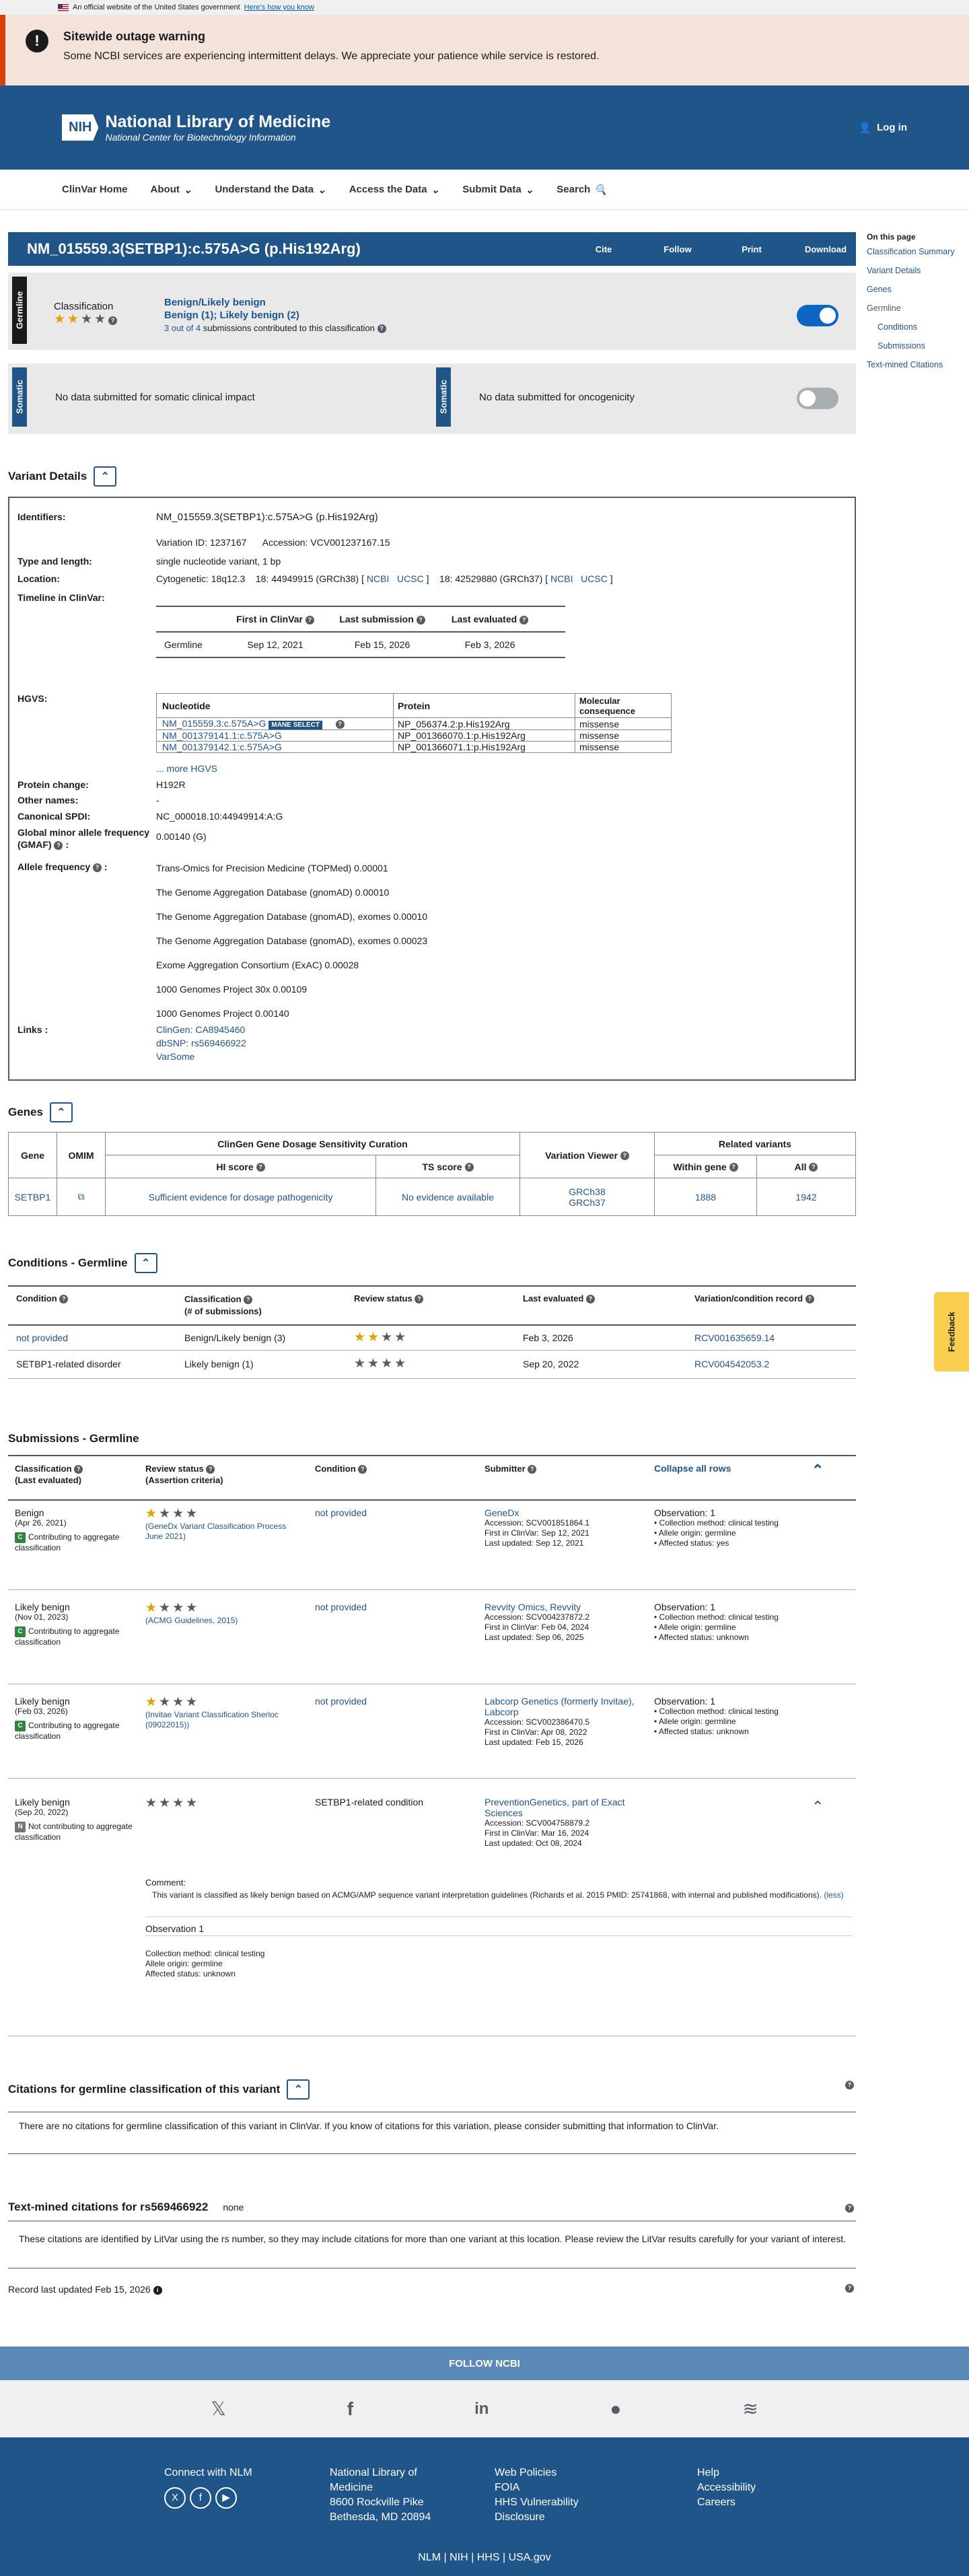  I want to click on accessibility-link: Accessibility, so click(727, 2487).